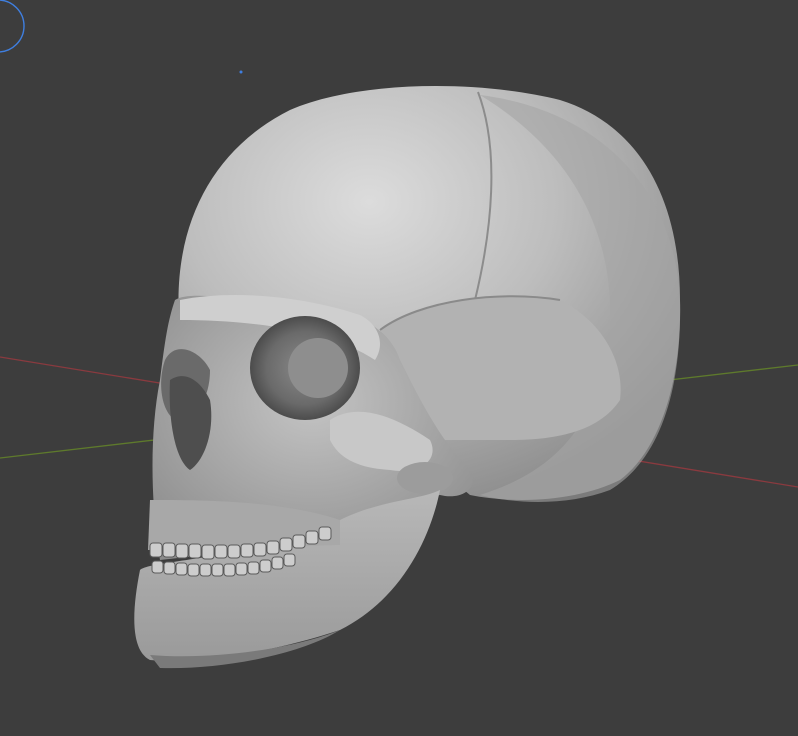 The height and width of the screenshot is (736, 798). Describe the element at coordinates (12, 26) in the screenshot. I see `navigation-gizmo-icon` at that location.